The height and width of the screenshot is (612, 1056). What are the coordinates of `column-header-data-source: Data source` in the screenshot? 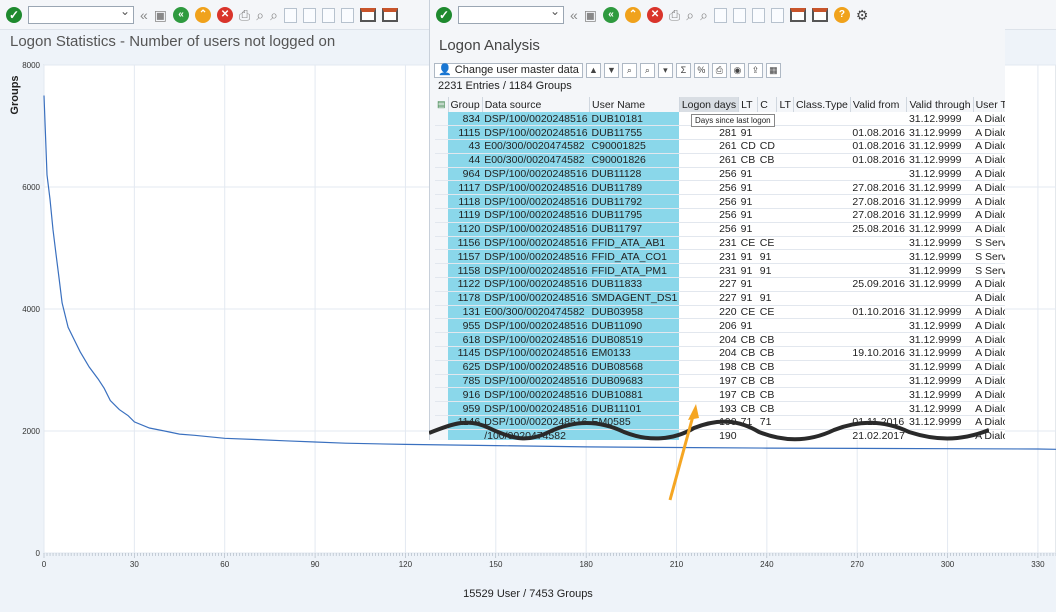 It's located at (536, 104).